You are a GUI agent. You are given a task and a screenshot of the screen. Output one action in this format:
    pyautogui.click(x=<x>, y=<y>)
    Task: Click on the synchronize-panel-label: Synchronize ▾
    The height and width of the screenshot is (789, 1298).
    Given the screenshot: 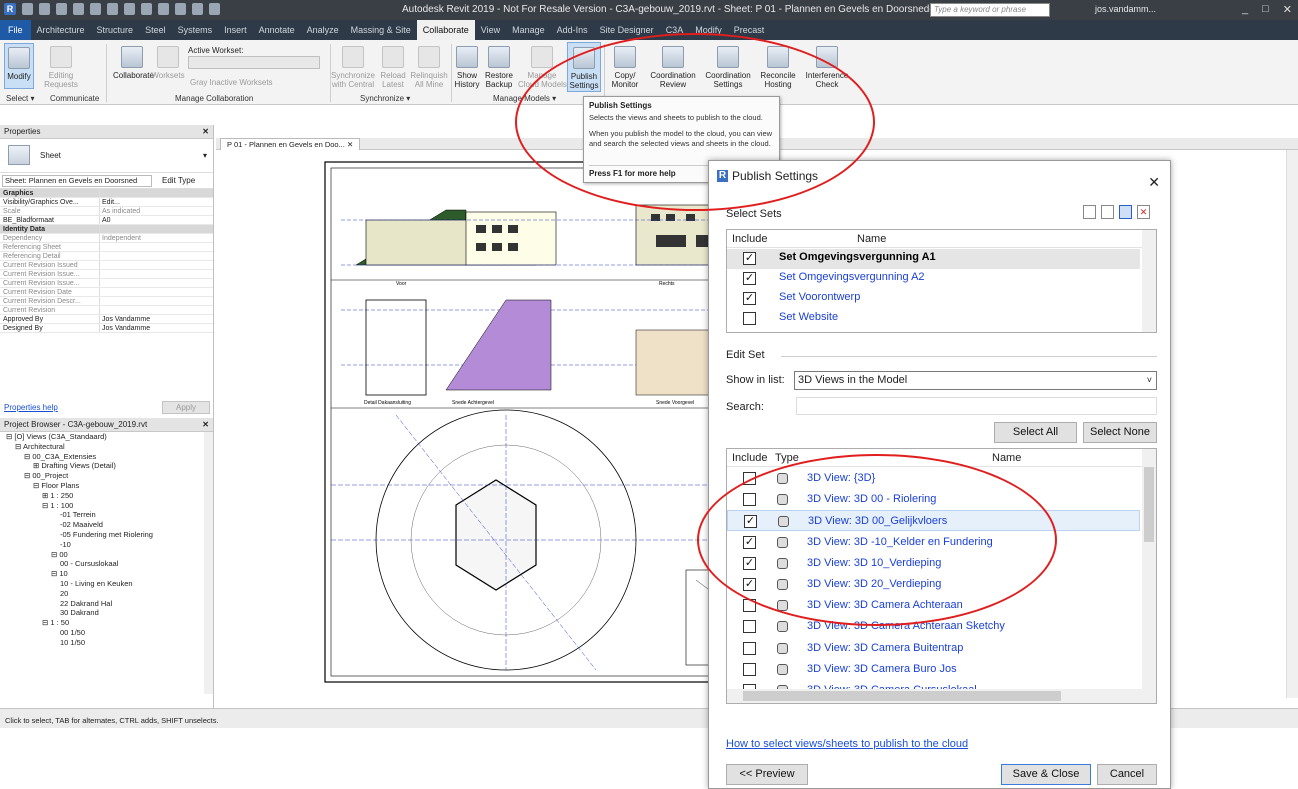 What is the action you would take?
    pyautogui.click(x=385, y=98)
    